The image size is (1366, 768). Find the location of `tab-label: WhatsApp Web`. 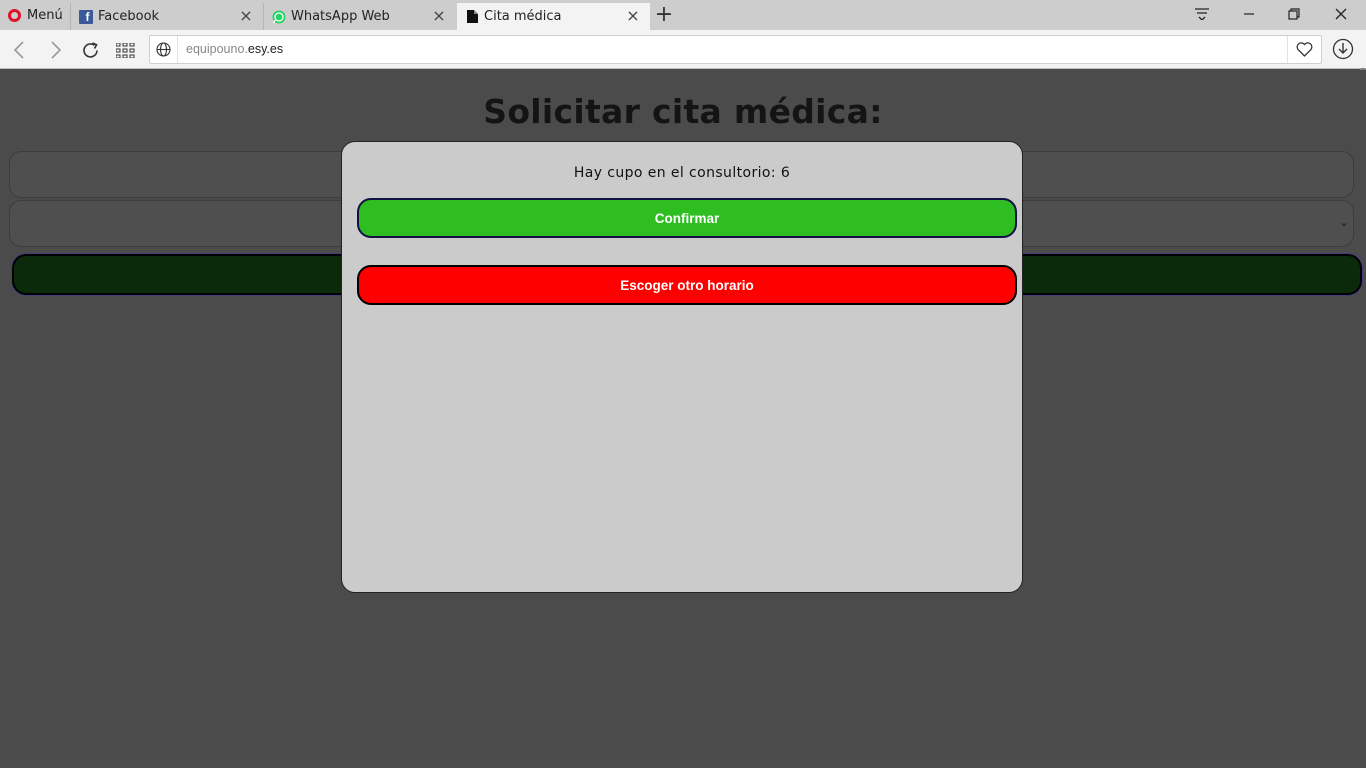

tab-label: WhatsApp Web is located at coordinates (340, 16).